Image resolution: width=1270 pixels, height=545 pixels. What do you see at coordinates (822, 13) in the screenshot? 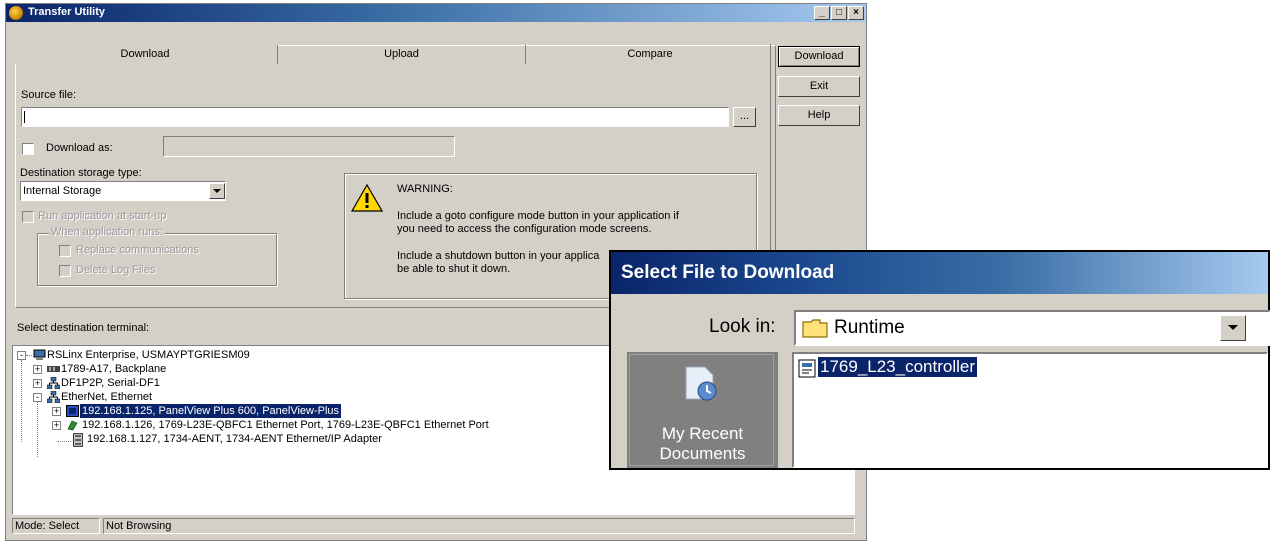
I see `minimize-button: _` at bounding box center [822, 13].